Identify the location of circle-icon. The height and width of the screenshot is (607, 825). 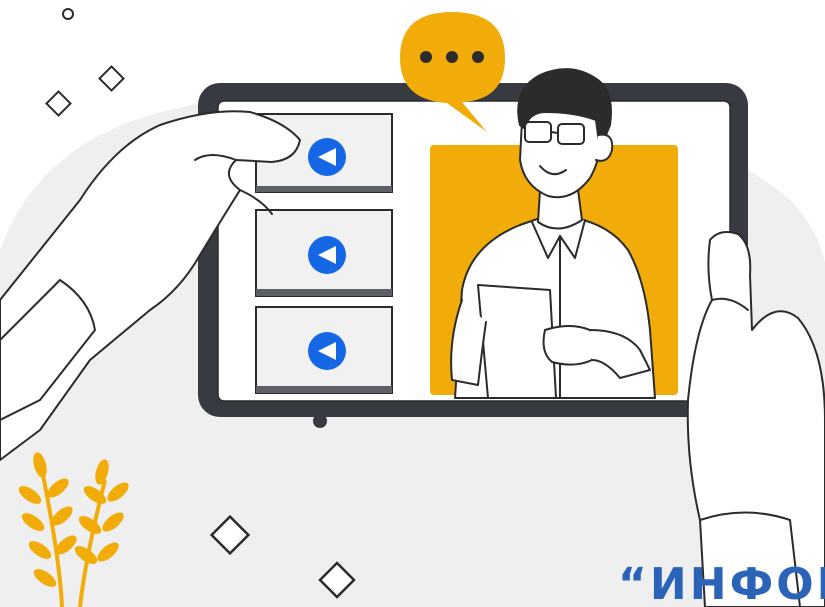
(68, 14).